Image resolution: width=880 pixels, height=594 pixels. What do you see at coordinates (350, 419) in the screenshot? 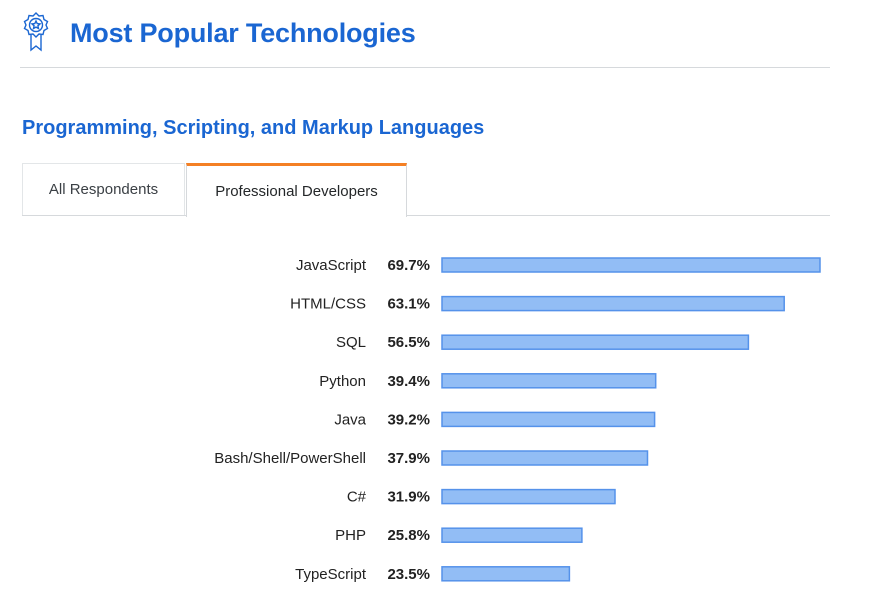
I see `category-label-java: Java` at bounding box center [350, 419].